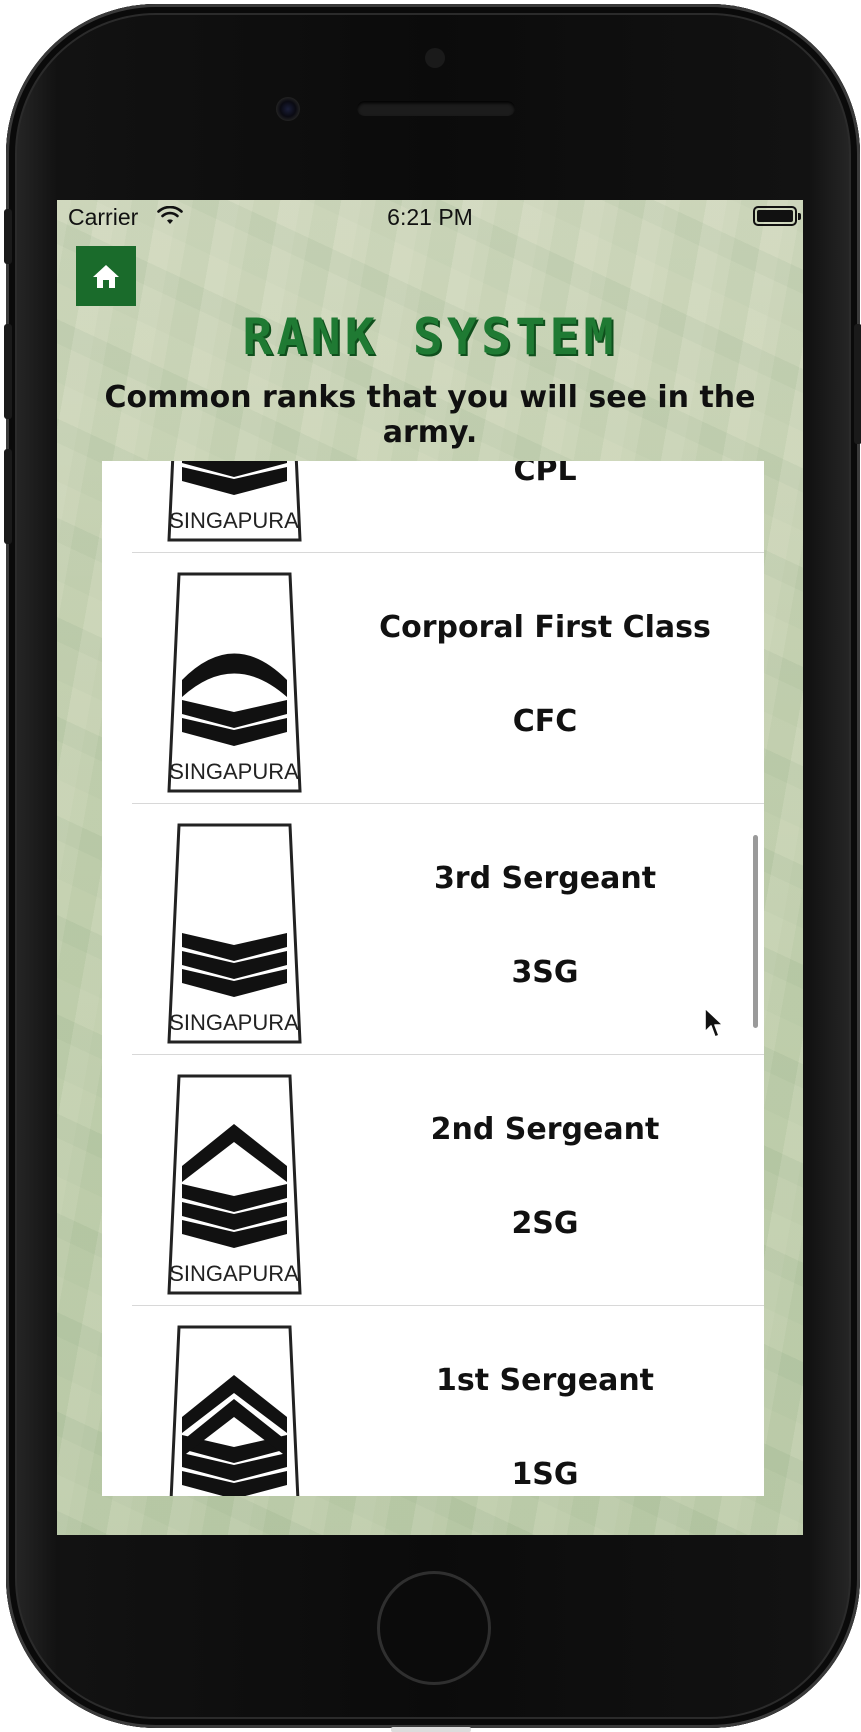 This screenshot has width=861, height=1732. I want to click on status-time: 6:21 PM, so click(430, 217).